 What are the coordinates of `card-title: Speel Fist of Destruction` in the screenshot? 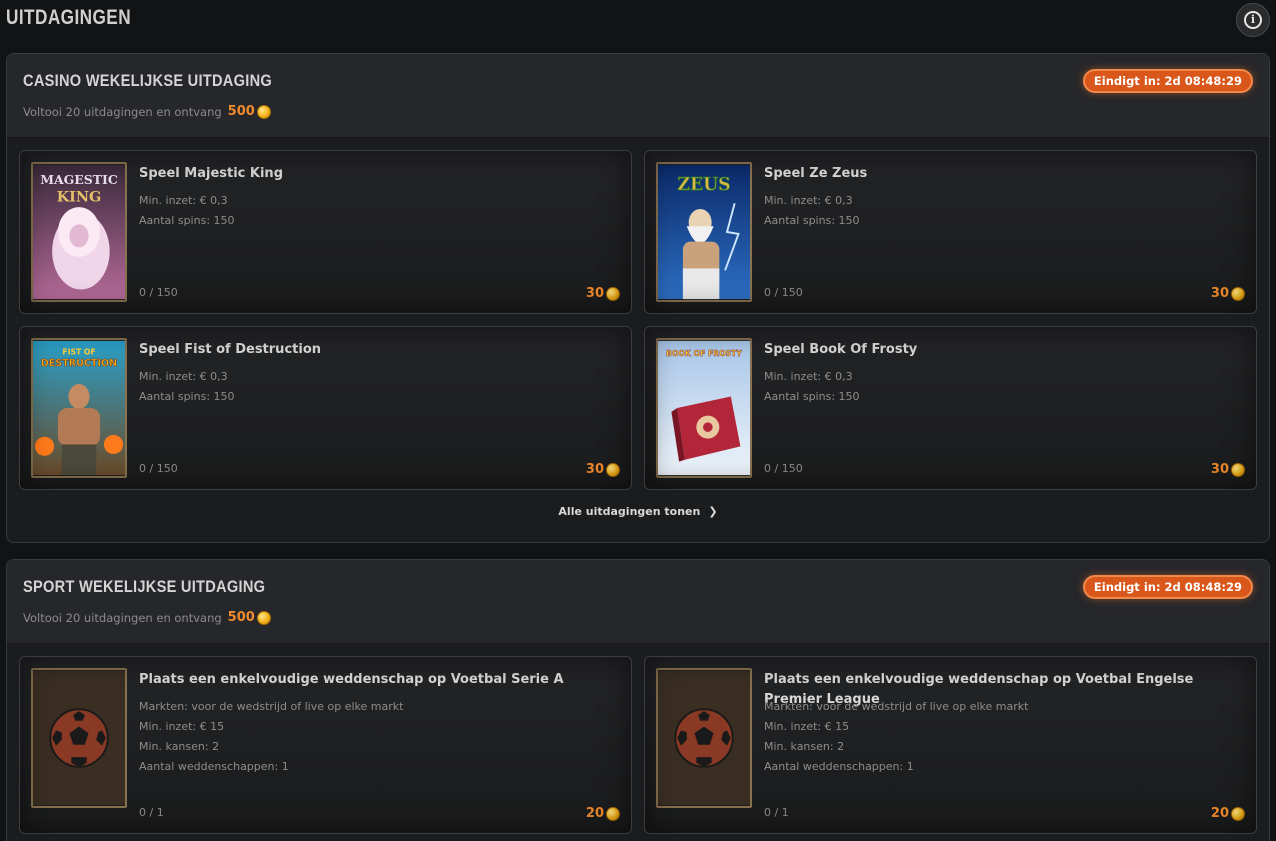 It's located at (230, 349).